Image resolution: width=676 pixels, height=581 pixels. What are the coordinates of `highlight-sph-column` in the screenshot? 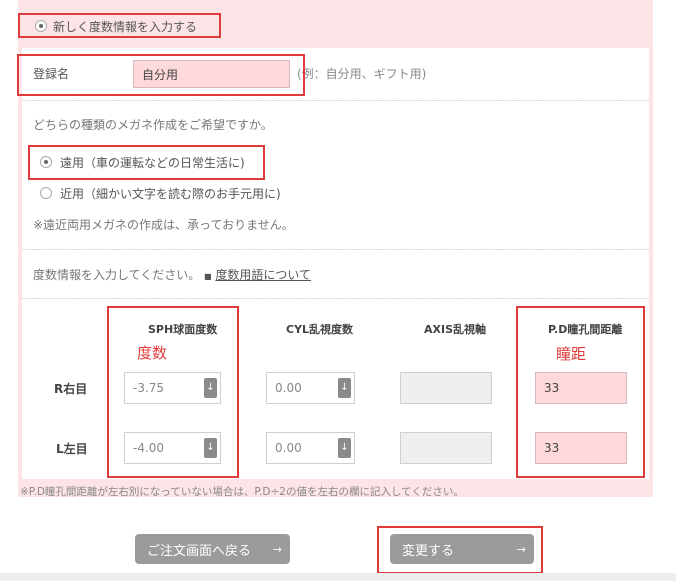 It's located at (173, 392).